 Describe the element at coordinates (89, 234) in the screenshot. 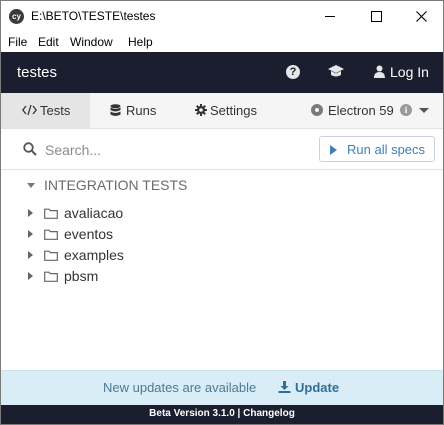

I see `folder-label: eventos` at that location.